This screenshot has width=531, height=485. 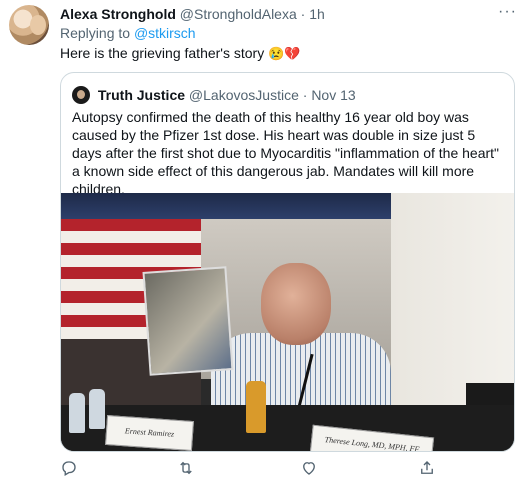 What do you see at coordinates (428, 469) in the screenshot?
I see `share-icon` at bounding box center [428, 469].